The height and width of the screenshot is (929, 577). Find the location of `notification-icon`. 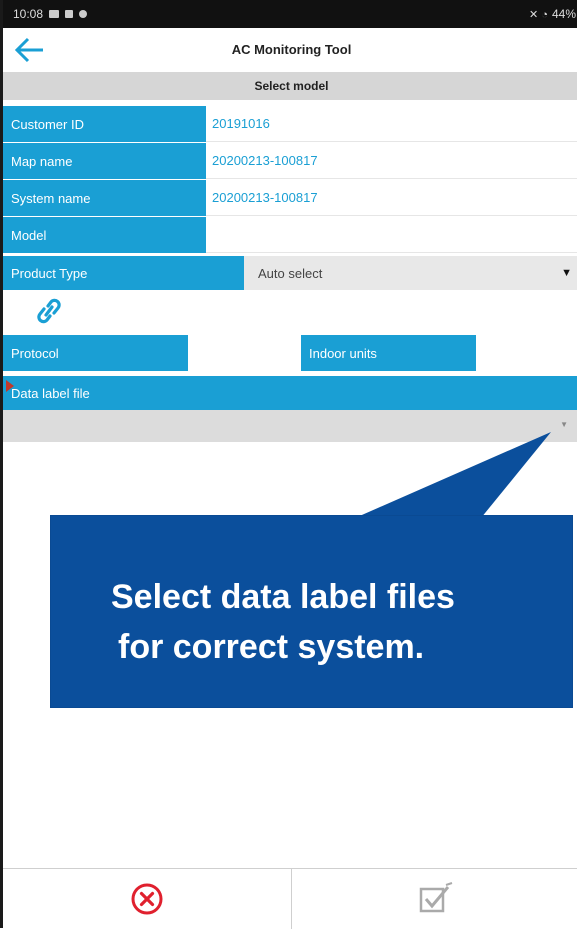

notification-icon is located at coordinates (83, 14).